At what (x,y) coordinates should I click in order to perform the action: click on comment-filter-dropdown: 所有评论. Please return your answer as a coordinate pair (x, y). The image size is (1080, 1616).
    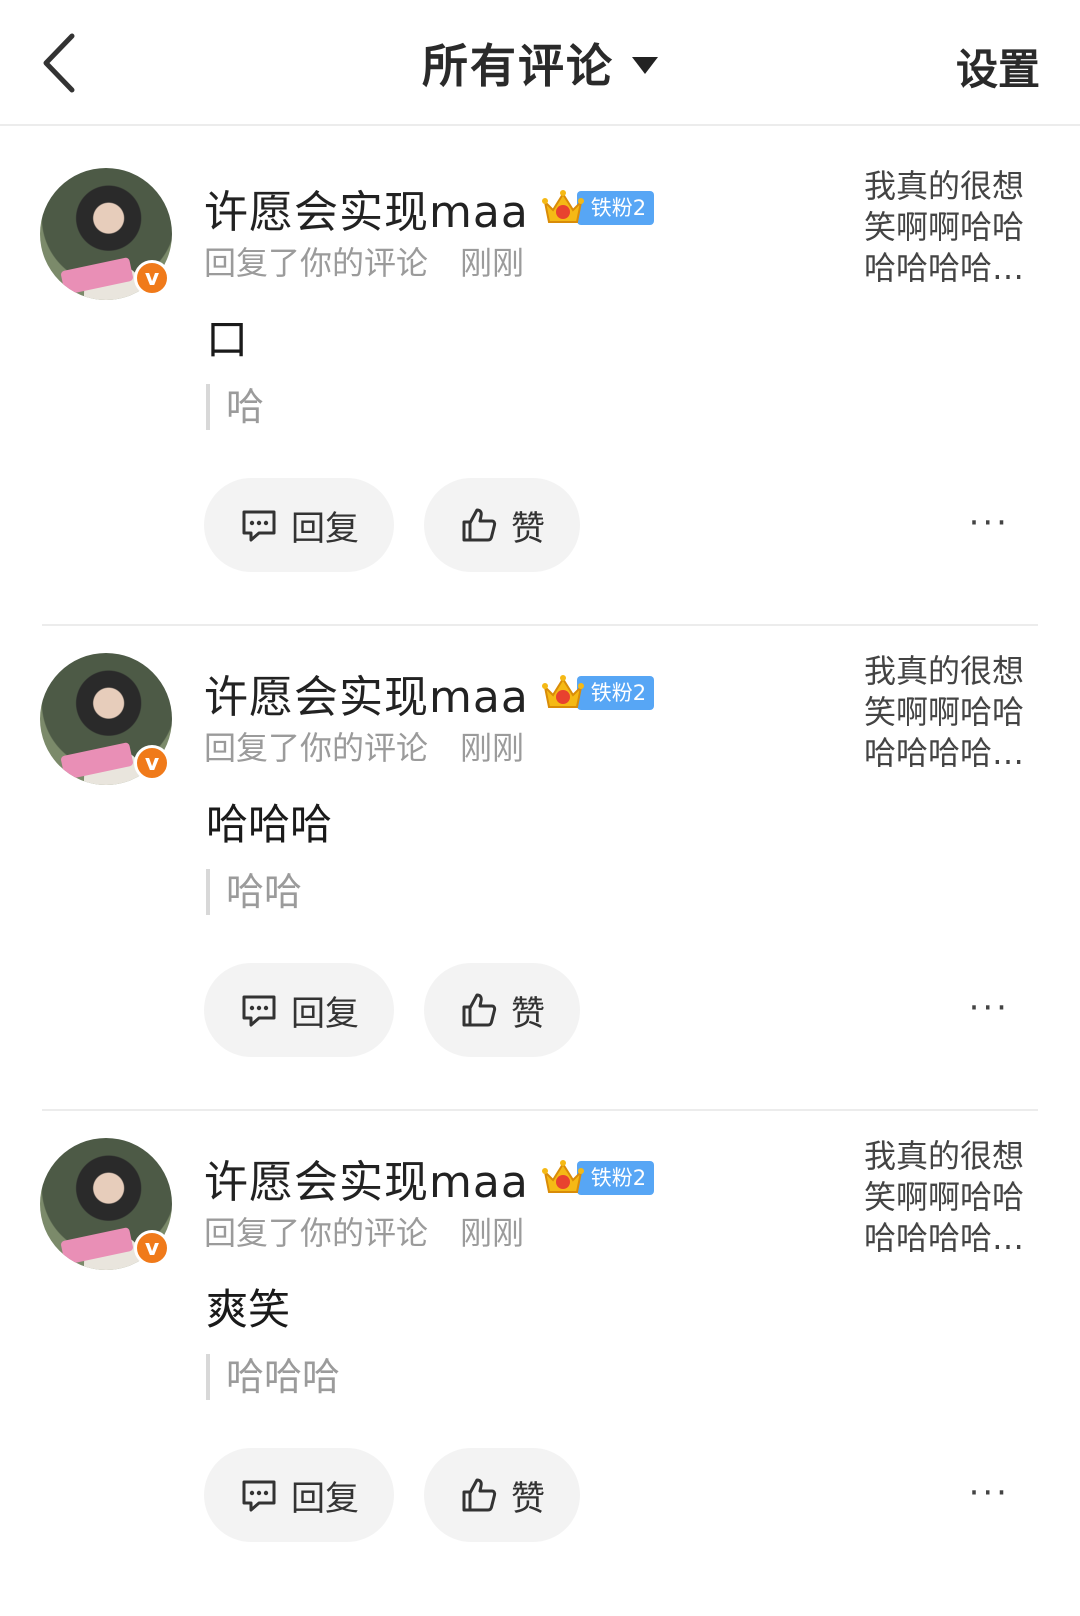
    Looking at the image, I should click on (540, 63).